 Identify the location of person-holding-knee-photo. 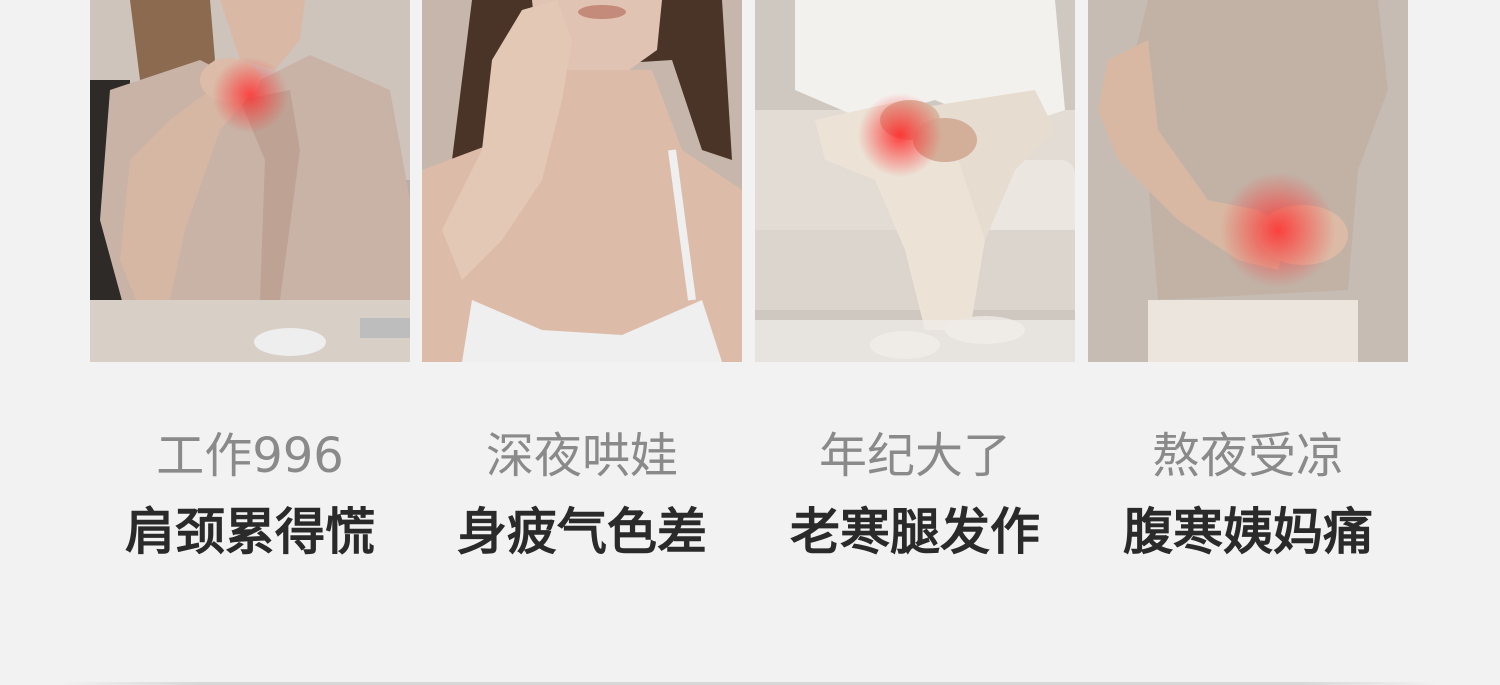
(915, 181).